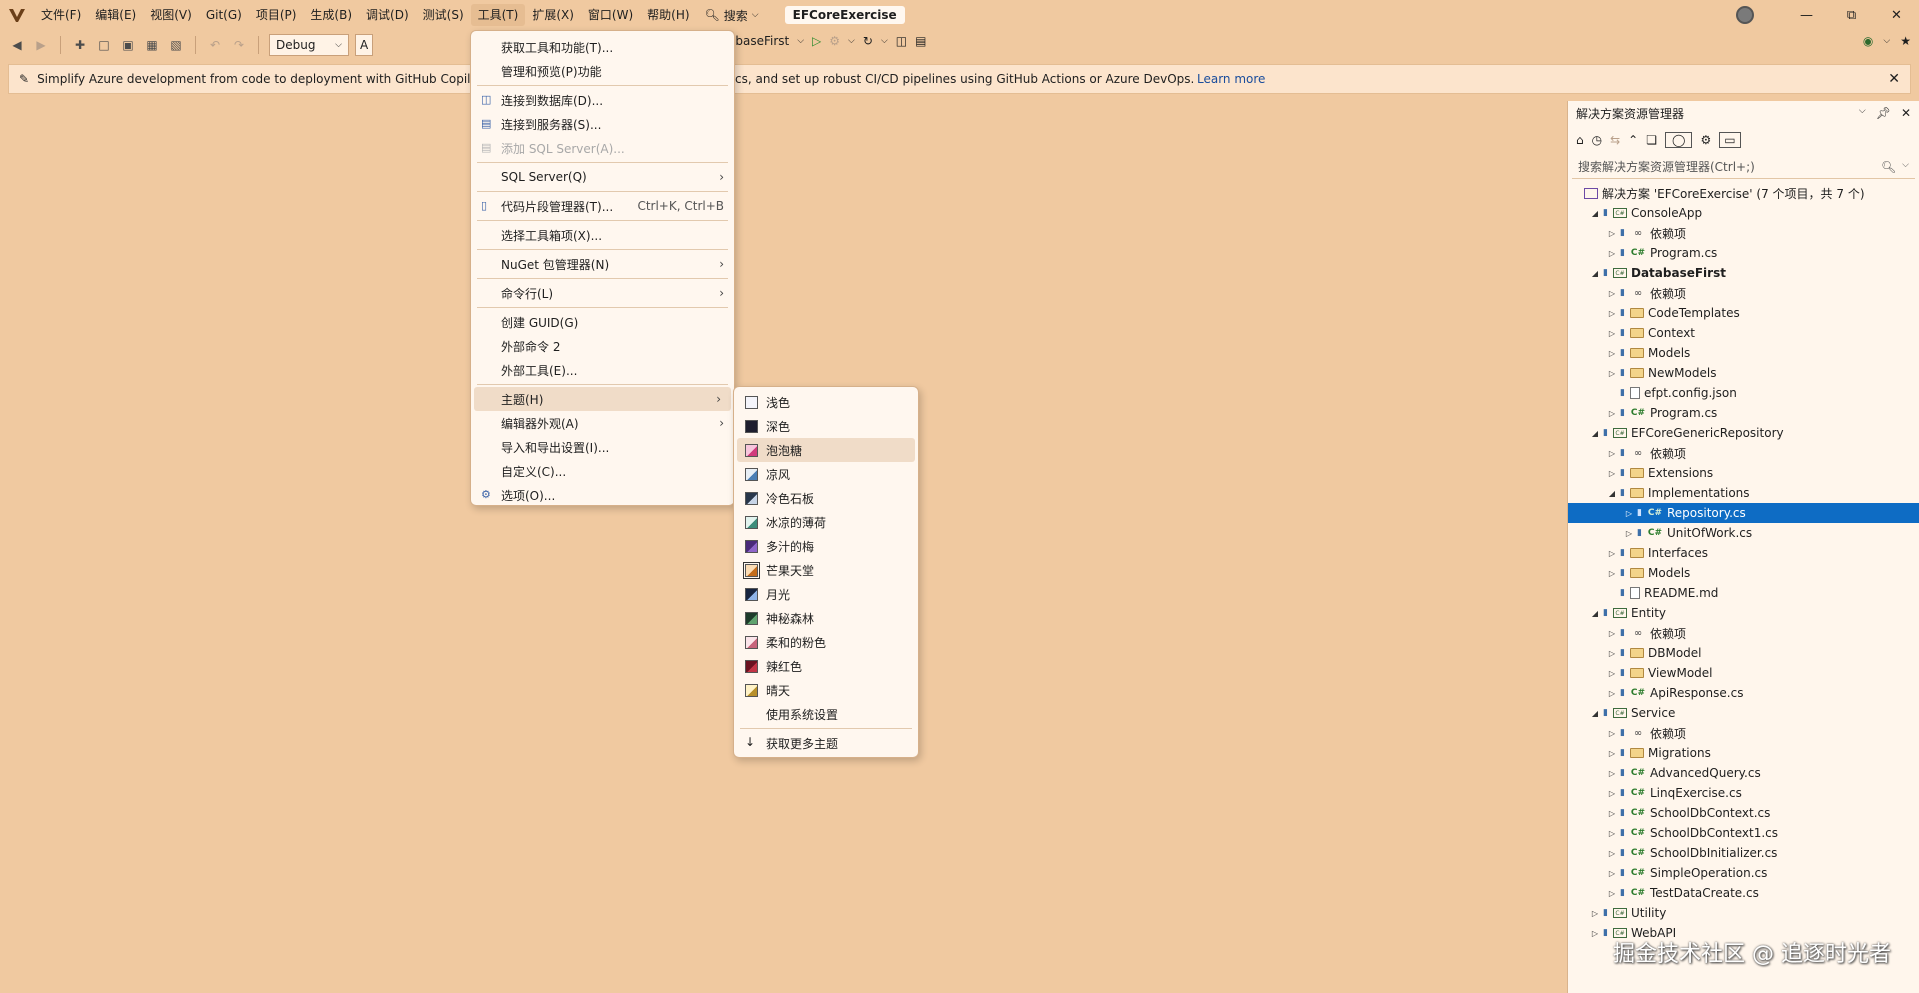 The image size is (1919, 993). What do you see at coordinates (80, 45) in the screenshot?
I see `new-project-icon: ✚` at bounding box center [80, 45].